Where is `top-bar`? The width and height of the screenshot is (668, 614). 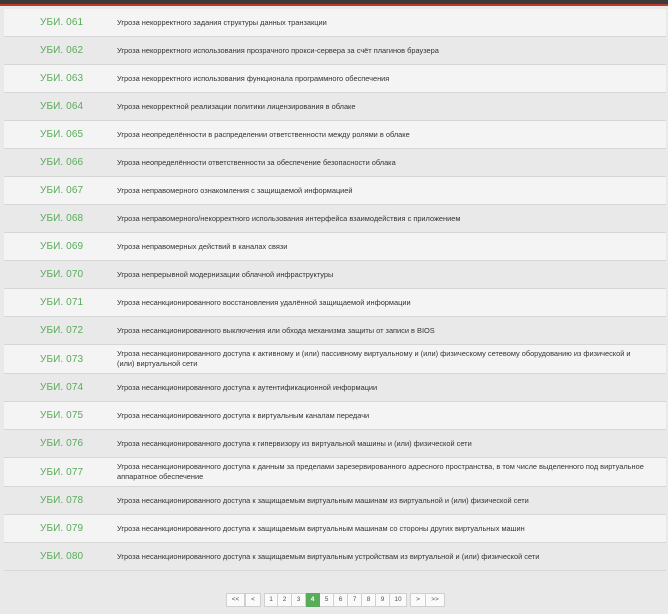 top-bar is located at coordinates (334, 3).